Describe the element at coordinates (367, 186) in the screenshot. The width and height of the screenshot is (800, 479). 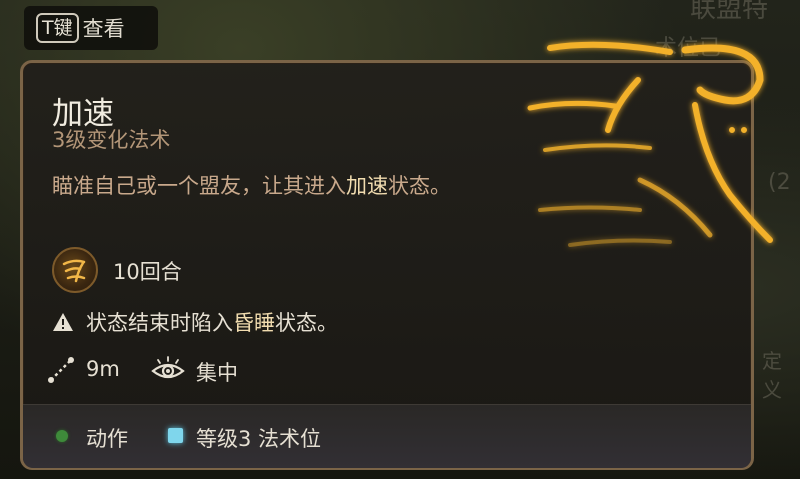
I see `desc-highlight: 加速` at that location.